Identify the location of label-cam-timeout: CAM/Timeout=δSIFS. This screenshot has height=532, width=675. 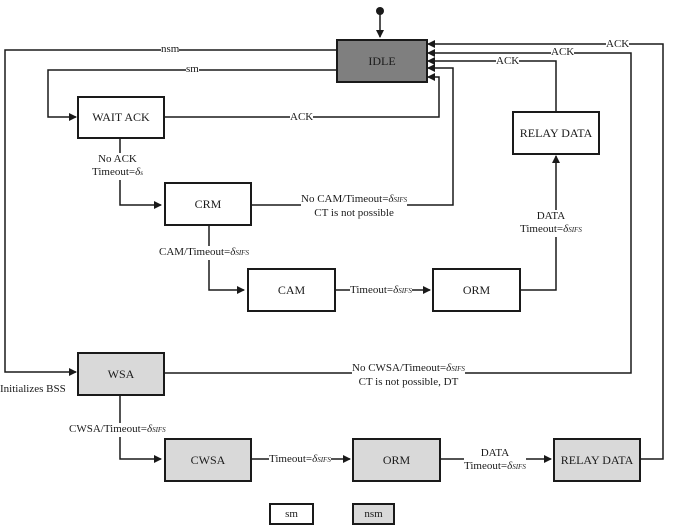
(204, 253).